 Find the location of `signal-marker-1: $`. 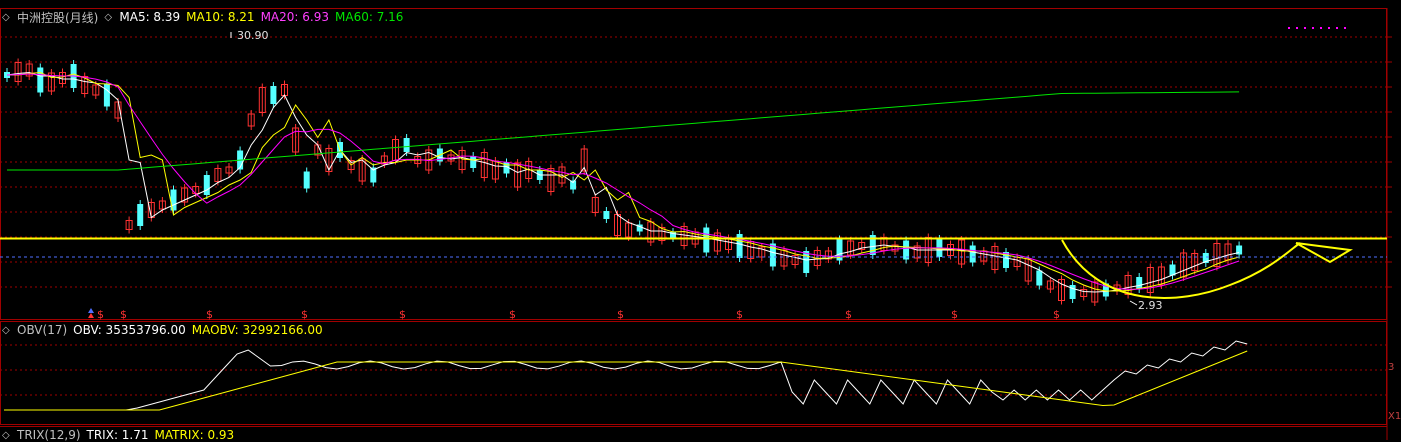

signal-marker-1: $ is located at coordinates (123, 314).